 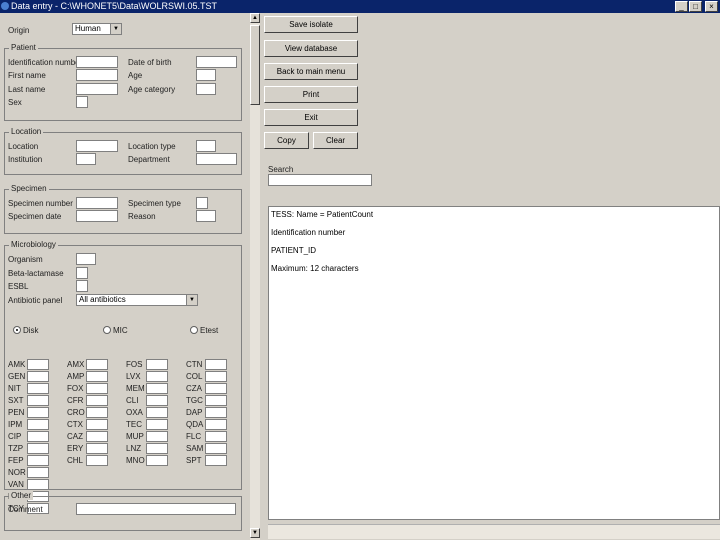 What do you see at coordinates (150, 62) in the screenshot?
I see `date-of-birth-label: Date of birth` at bounding box center [150, 62].